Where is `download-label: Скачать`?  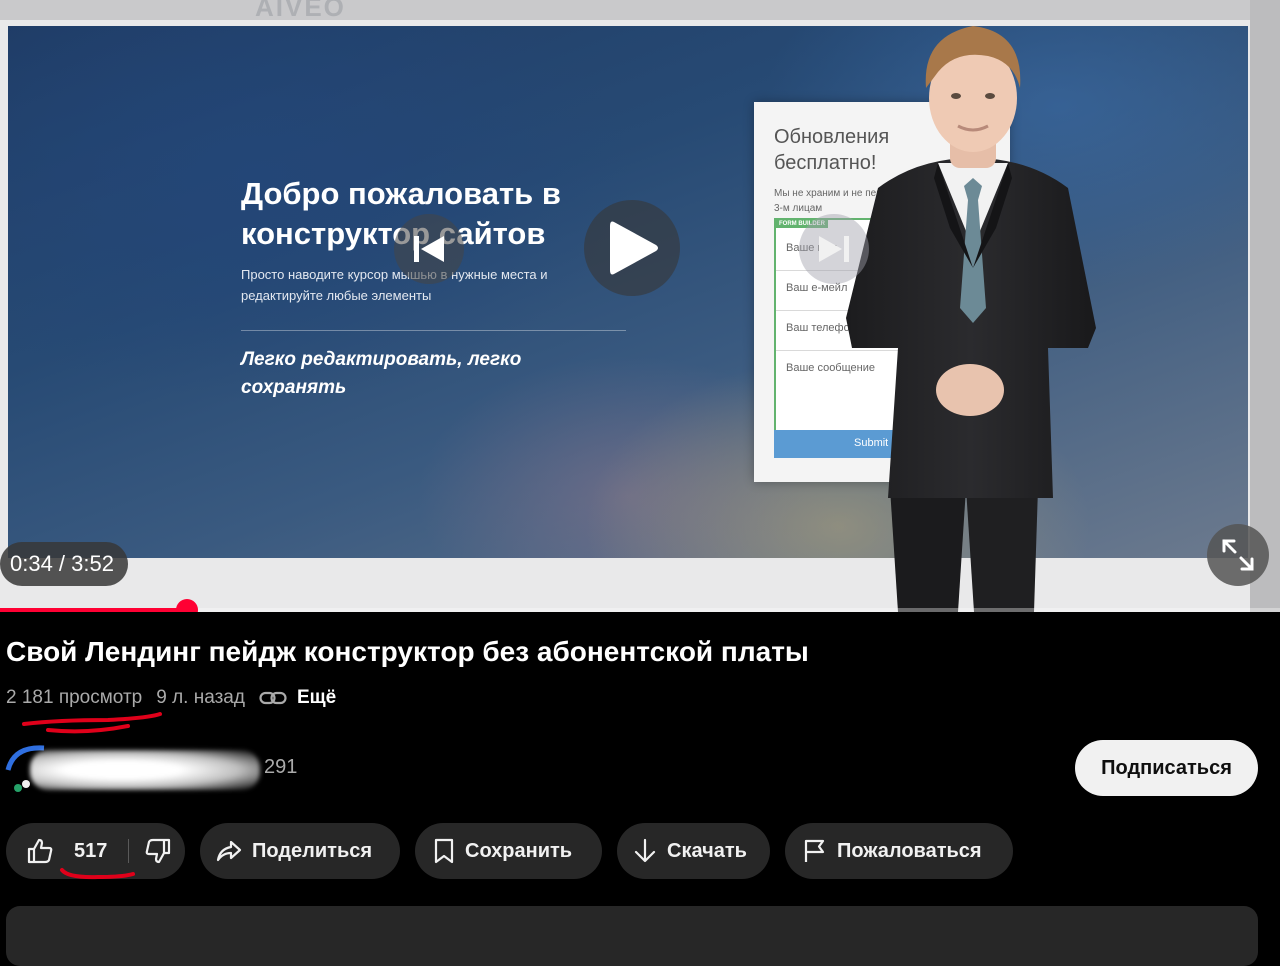 download-label: Скачать is located at coordinates (707, 850).